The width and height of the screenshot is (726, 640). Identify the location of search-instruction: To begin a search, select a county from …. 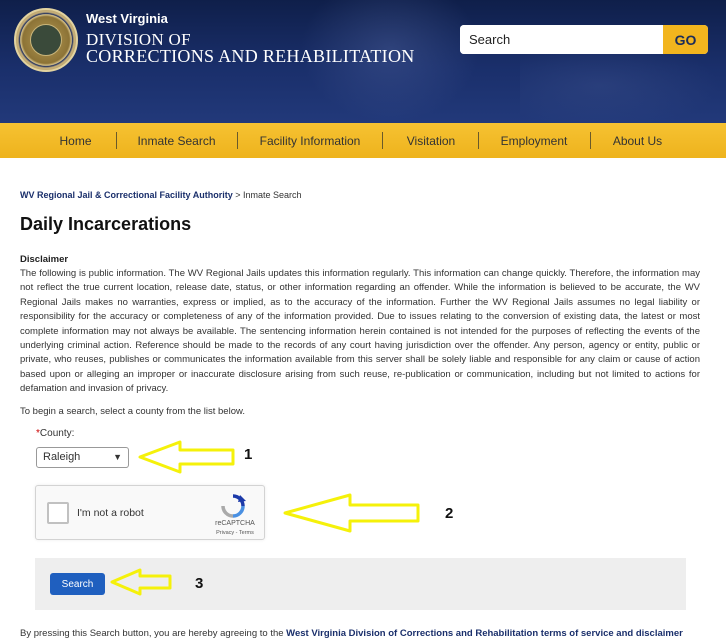
(132, 411).